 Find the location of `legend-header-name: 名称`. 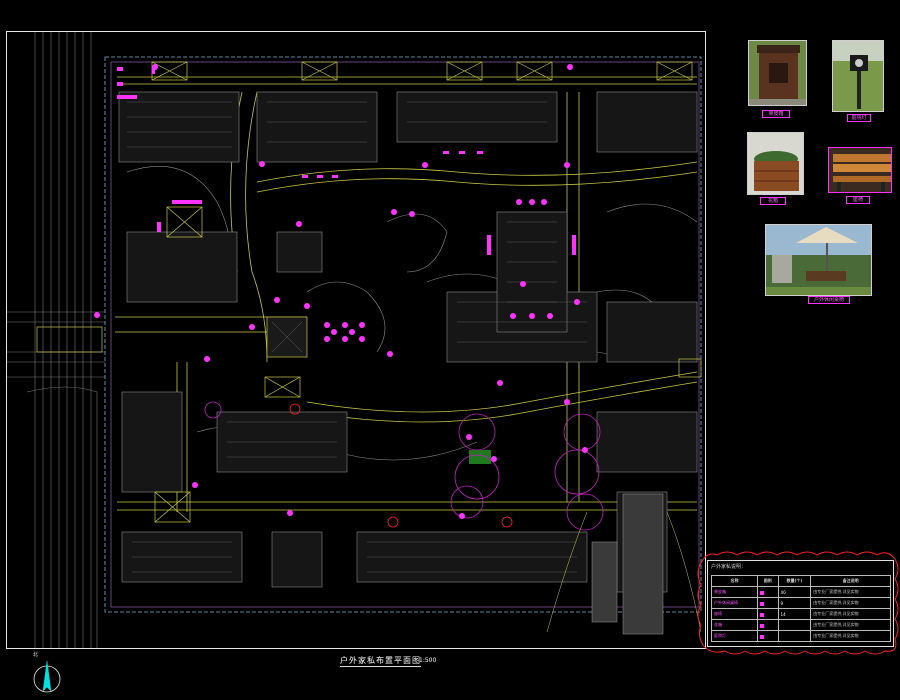

legend-header-name: 名称 is located at coordinates (734, 581).